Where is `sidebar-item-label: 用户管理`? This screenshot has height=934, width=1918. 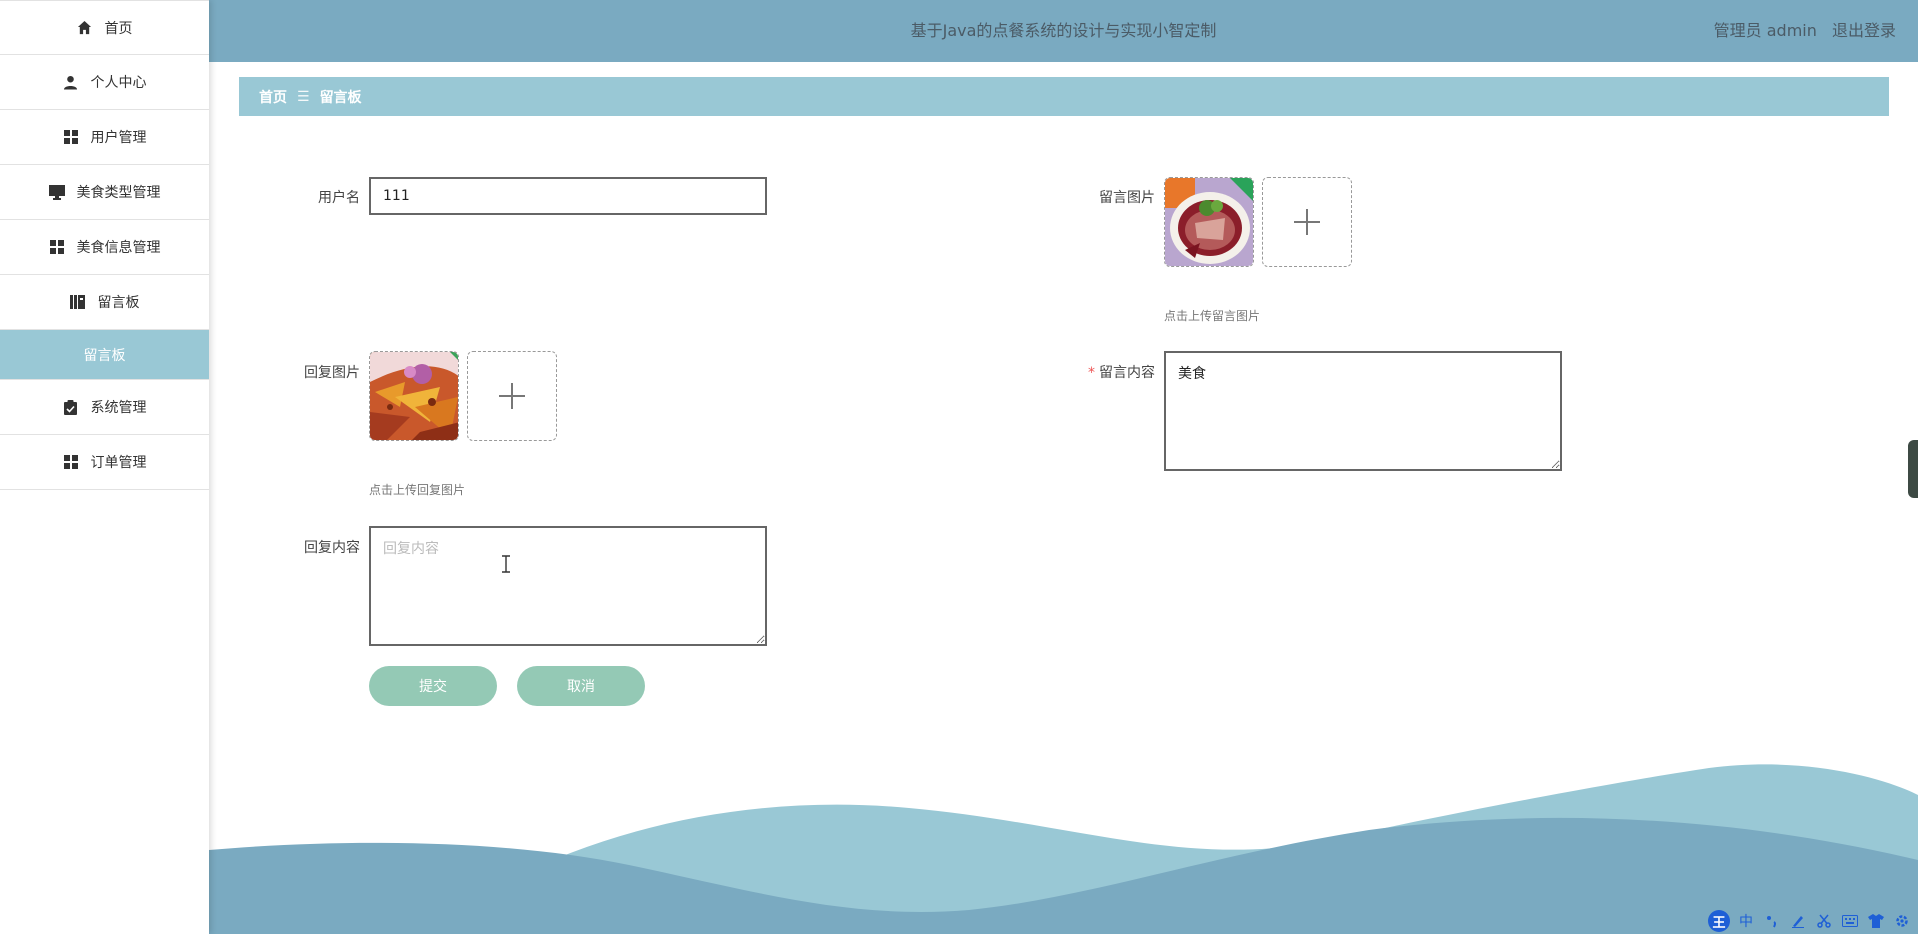 sidebar-item-label: 用户管理 is located at coordinates (118, 138).